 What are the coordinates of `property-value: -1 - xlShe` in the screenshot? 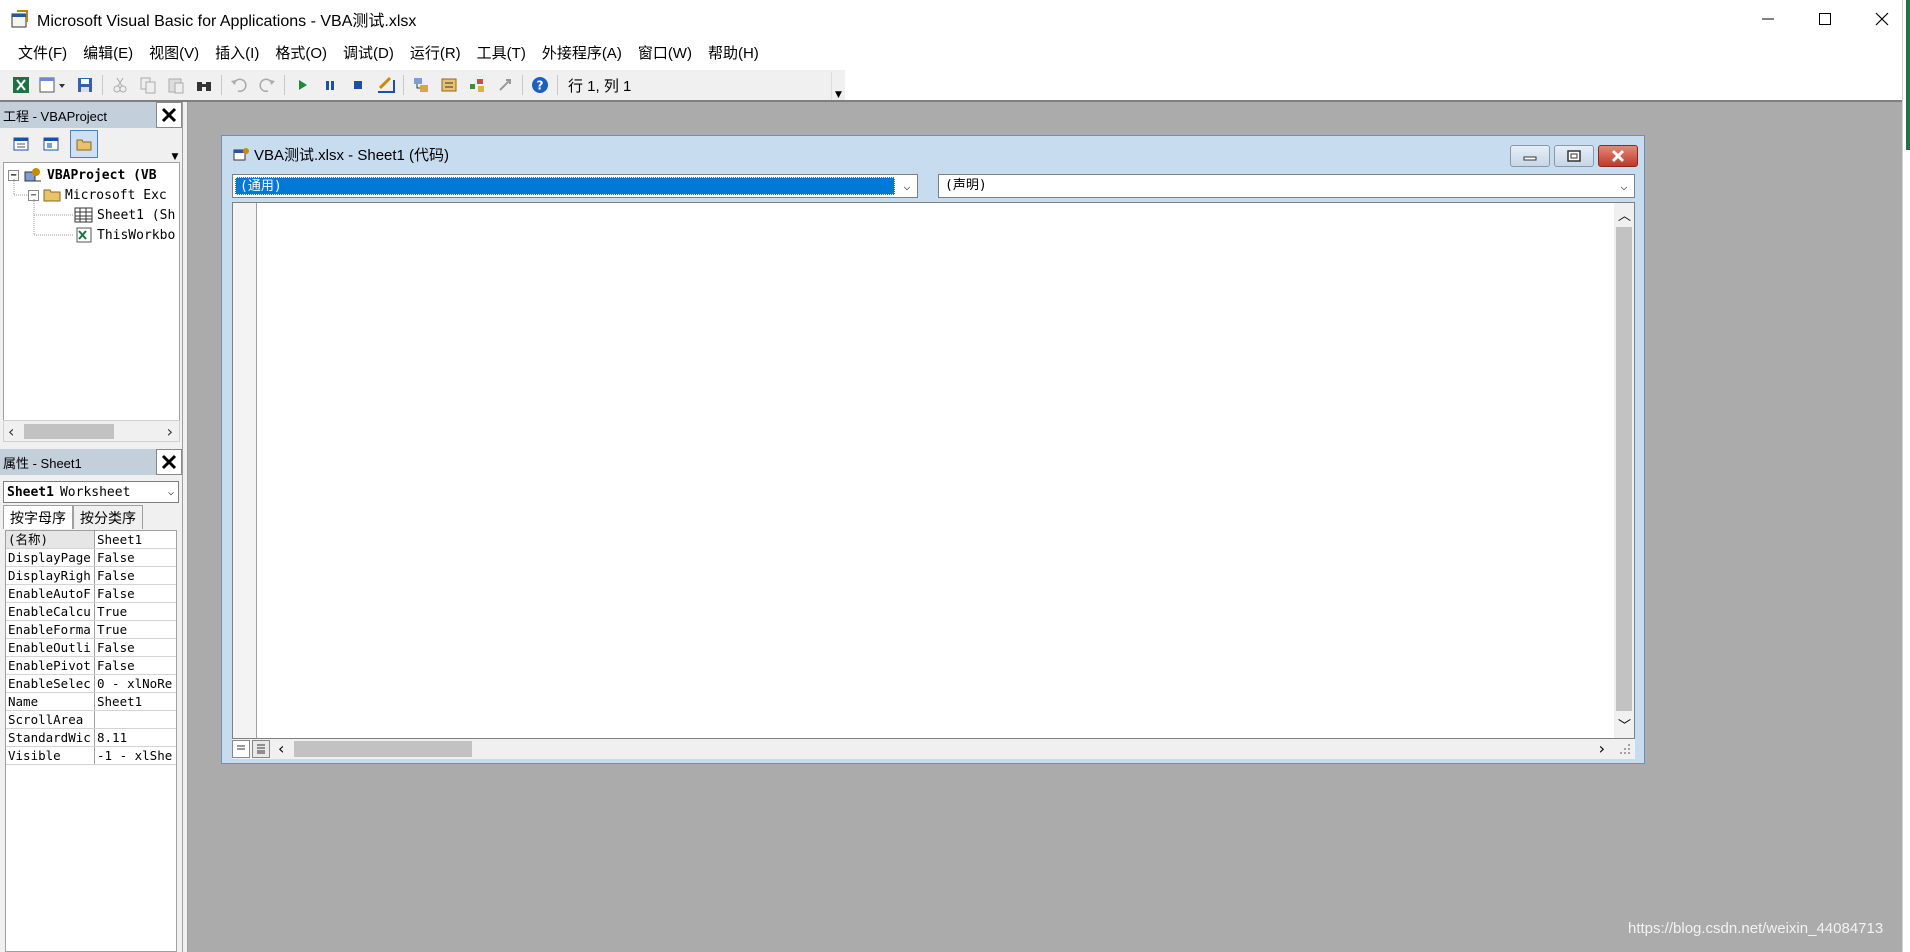 It's located at (135, 755).